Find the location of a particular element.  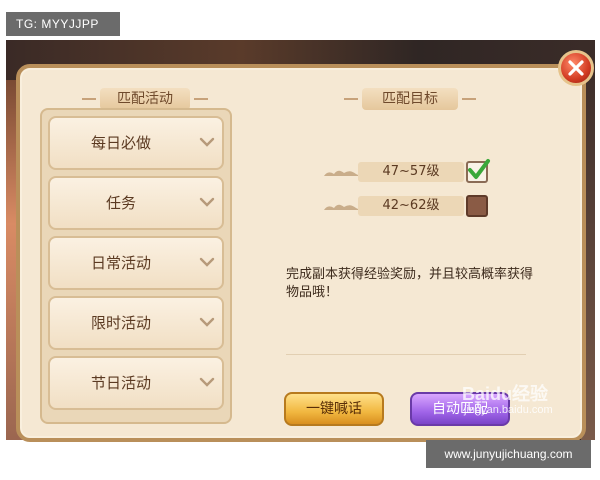

left-panel-title: 匹配活动 is located at coordinates (145, 99).